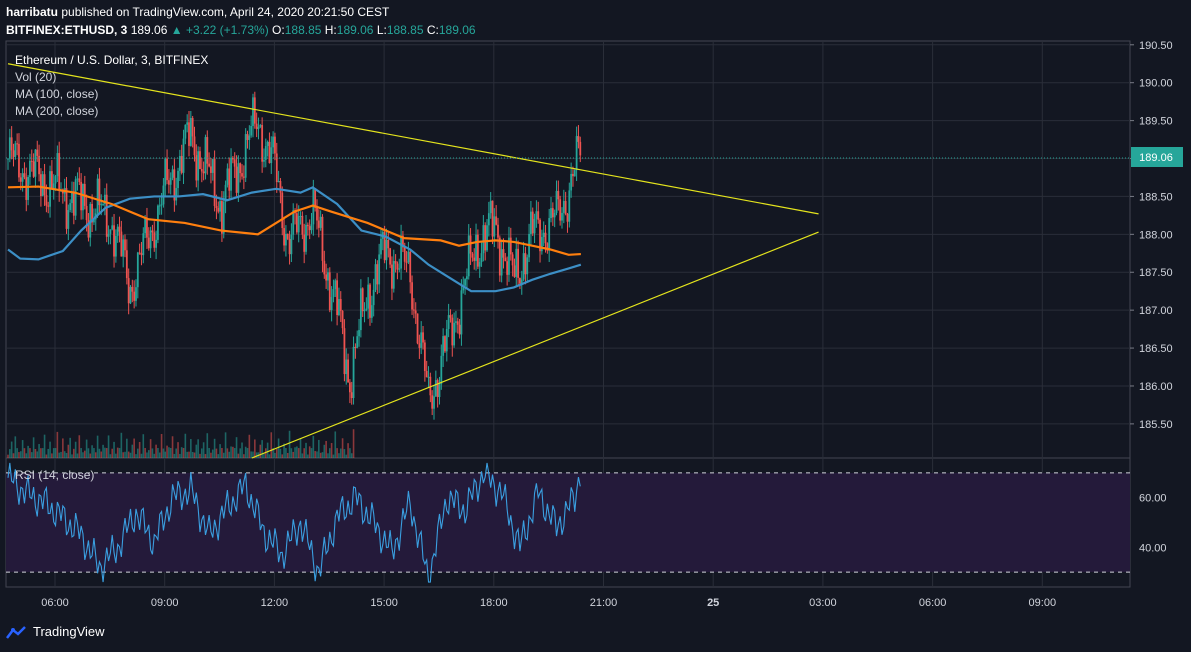  Describe the element at coordinates (1043, 603) in the screenshot. I see `time-tick-label: 09:00` at that location.